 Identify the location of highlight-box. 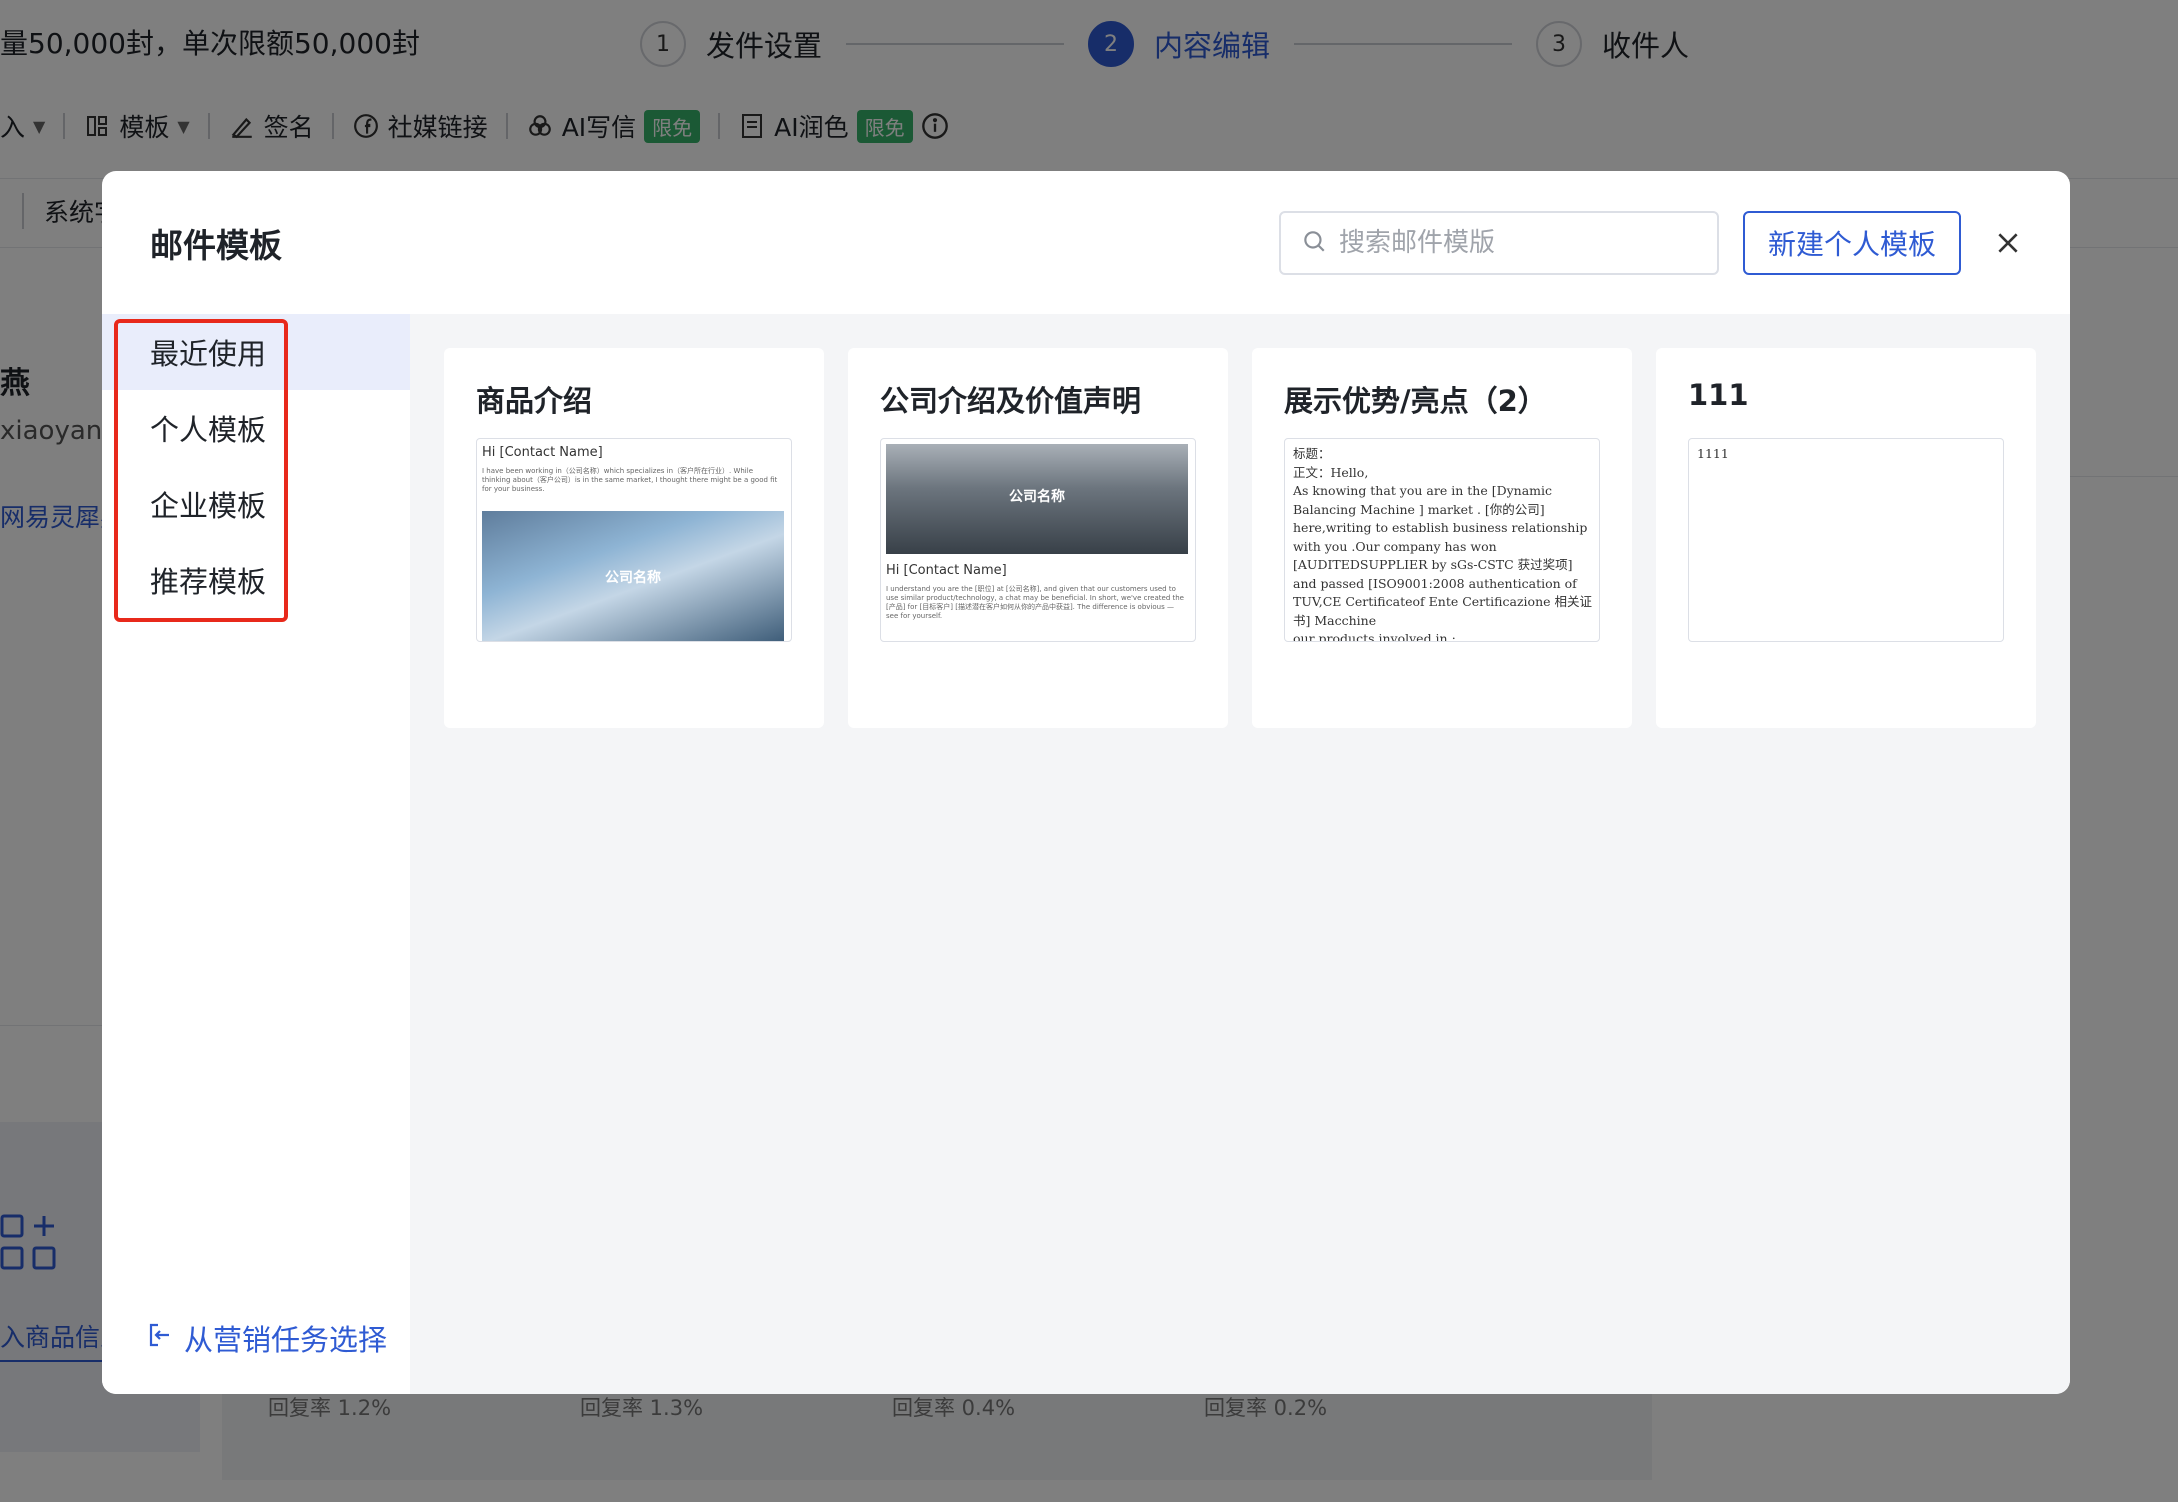
(201, 470).